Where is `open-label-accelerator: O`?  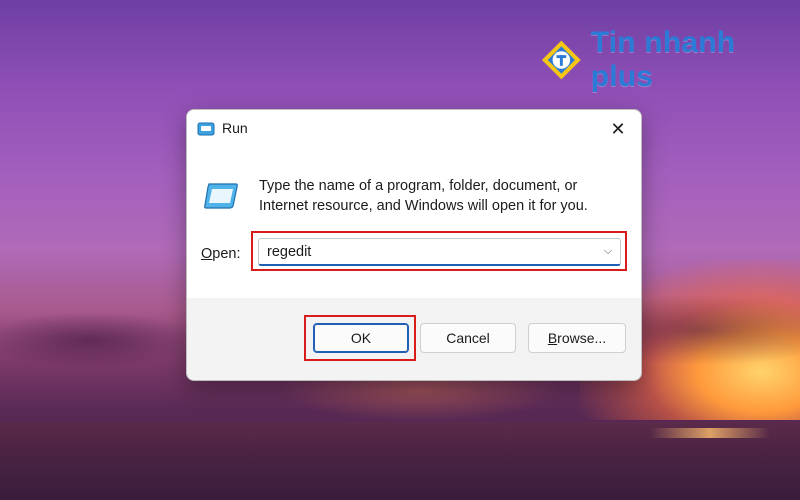
open-label-accelerator: O is located at coordinates (207, 254).